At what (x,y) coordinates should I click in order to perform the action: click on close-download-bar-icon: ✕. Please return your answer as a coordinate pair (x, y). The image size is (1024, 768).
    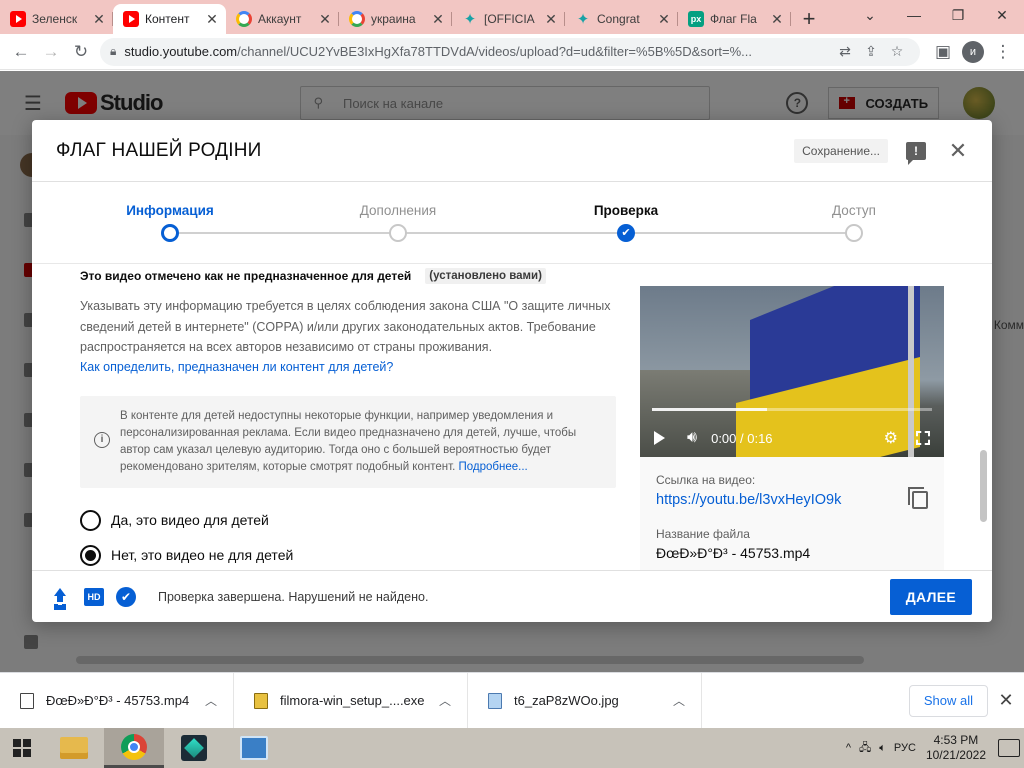
    Looking at the image, I should click on (1006, 700).